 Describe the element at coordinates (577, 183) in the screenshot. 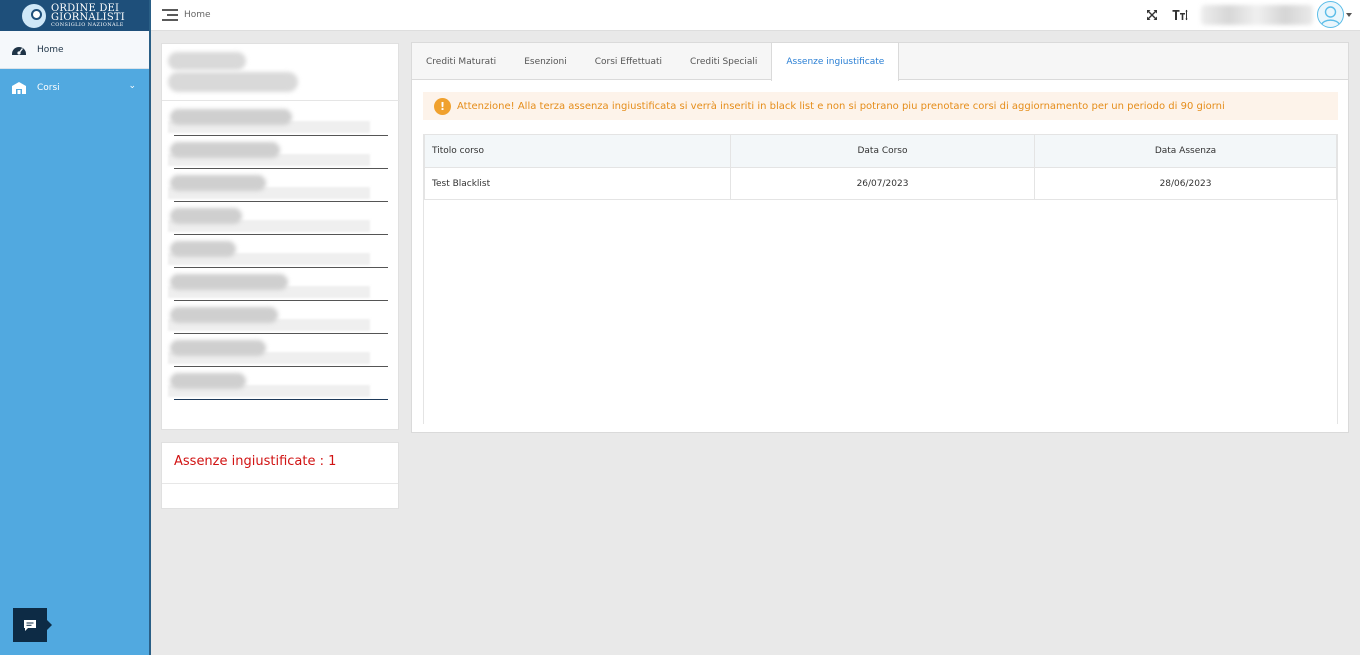

I see `cell-titolo-corso: Test Blacklist` at that location.